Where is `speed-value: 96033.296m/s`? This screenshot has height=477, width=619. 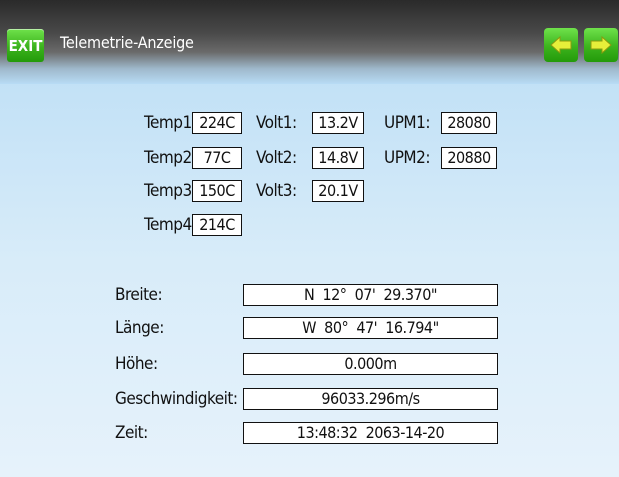 speed-value: 96033.296m/s is located at coordinates (370, 399).